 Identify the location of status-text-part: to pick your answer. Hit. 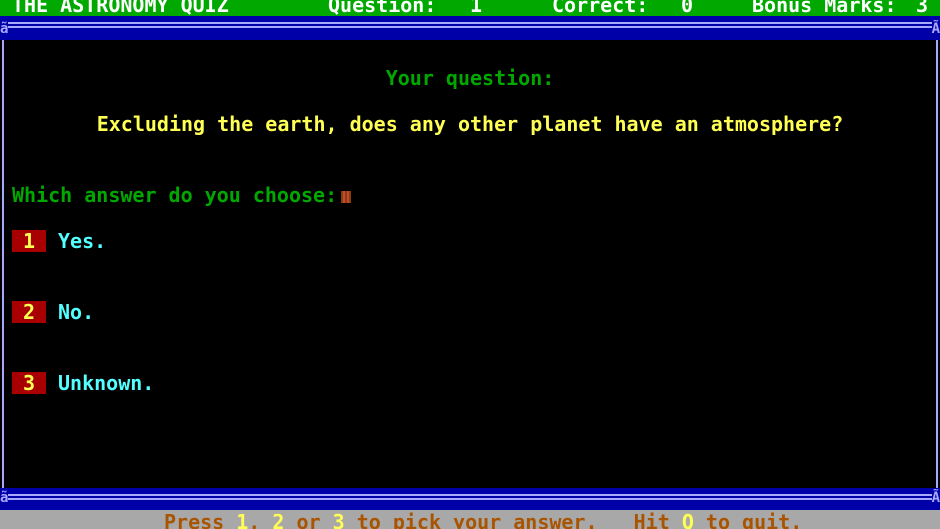
(513, 519).